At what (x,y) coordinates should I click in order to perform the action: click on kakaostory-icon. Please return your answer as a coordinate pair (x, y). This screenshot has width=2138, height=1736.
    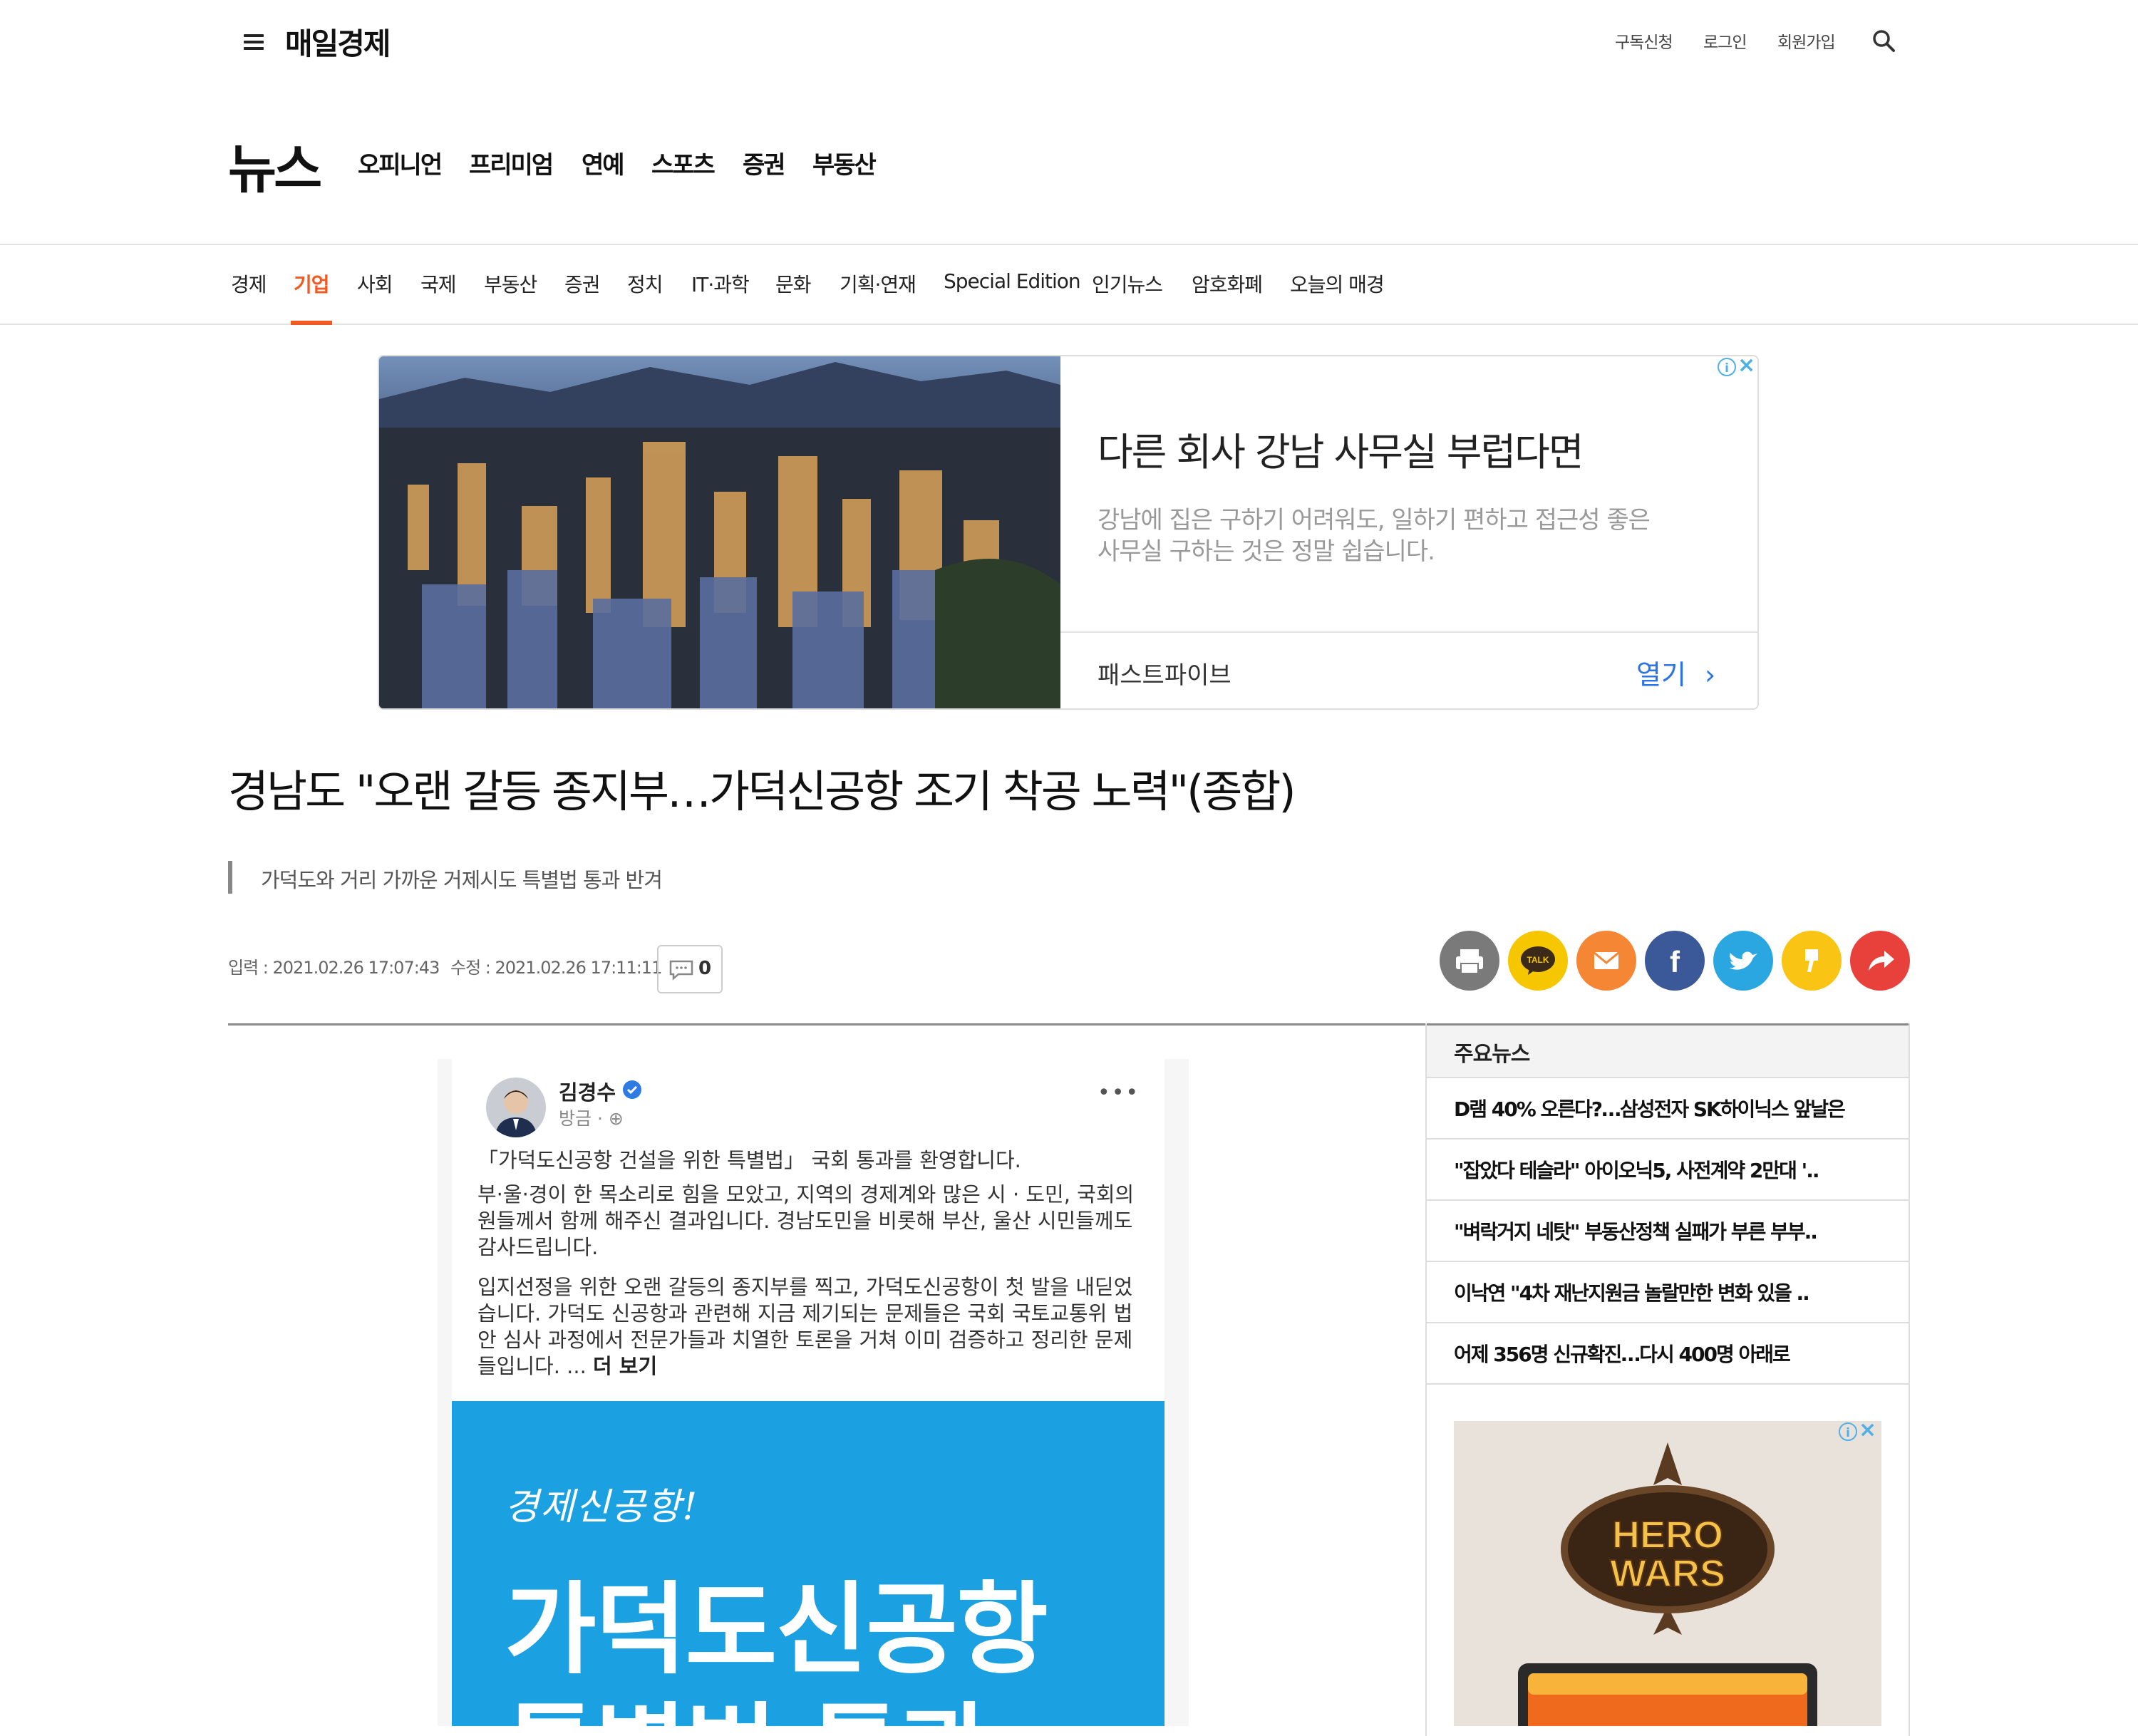
    Looking at the image, I should click on (1812, 961).